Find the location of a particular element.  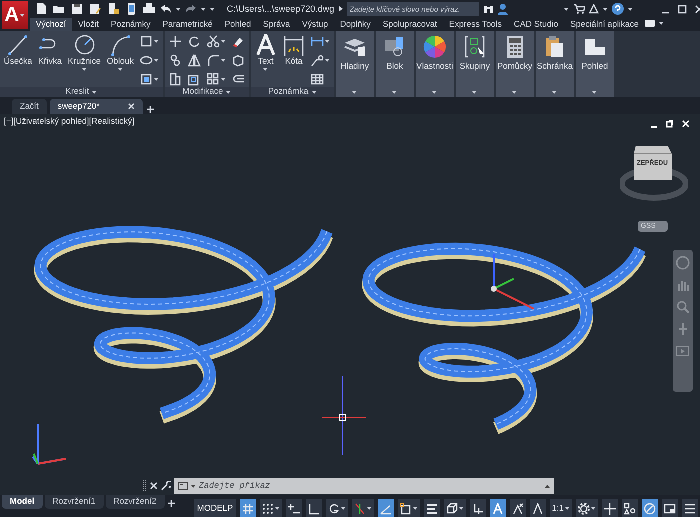

view-cube-ring-icon is located at coordinates (654, 174).